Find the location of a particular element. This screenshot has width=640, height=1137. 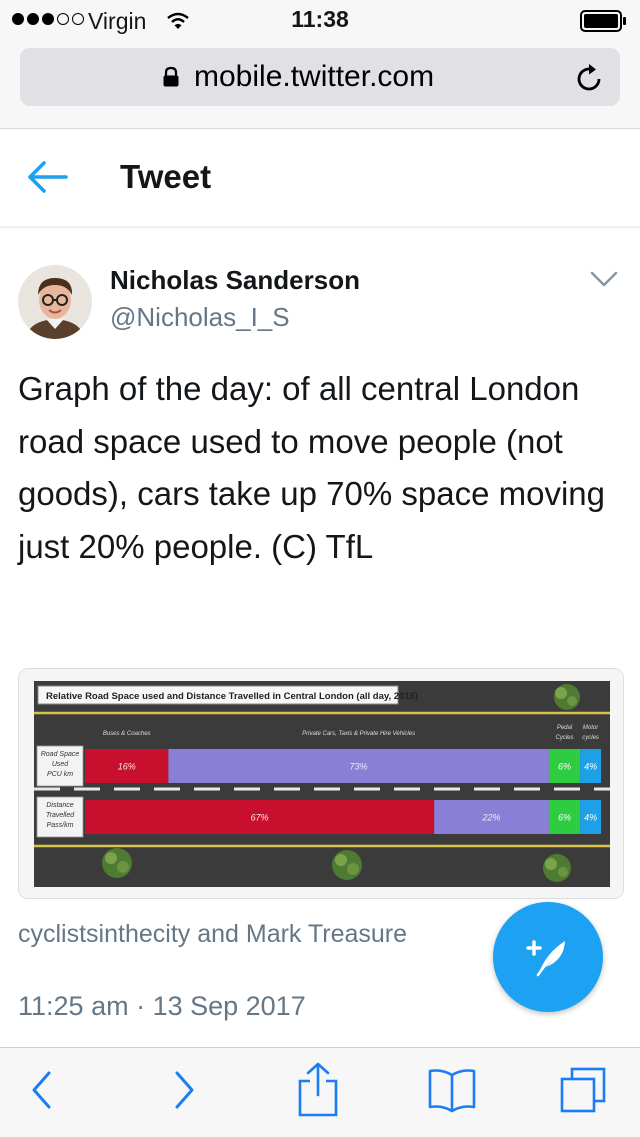

header-shadow is located at coordinates (320, 228).